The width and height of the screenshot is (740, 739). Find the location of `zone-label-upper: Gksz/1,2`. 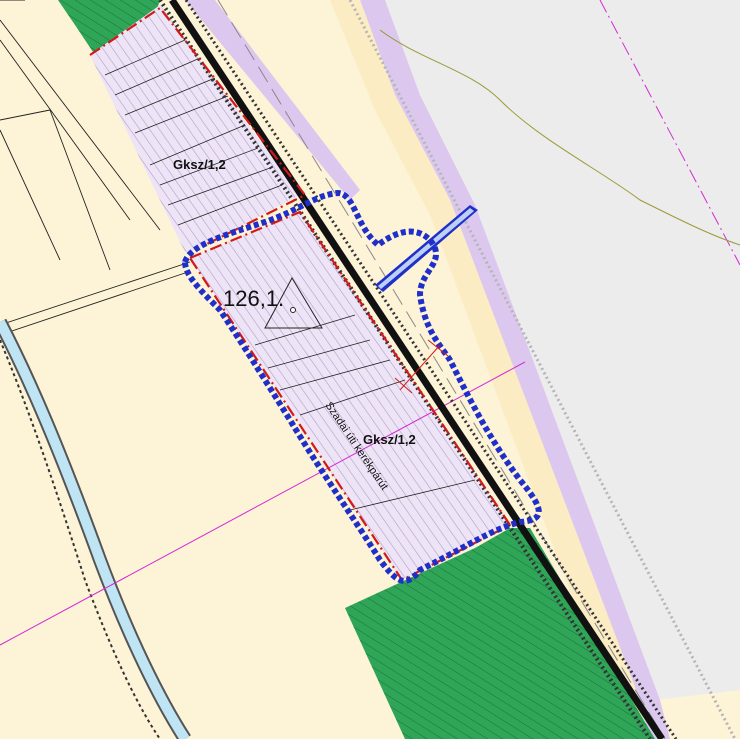

zone-label-upper: Gksz/1,2 is located at coordinates (199, 164).